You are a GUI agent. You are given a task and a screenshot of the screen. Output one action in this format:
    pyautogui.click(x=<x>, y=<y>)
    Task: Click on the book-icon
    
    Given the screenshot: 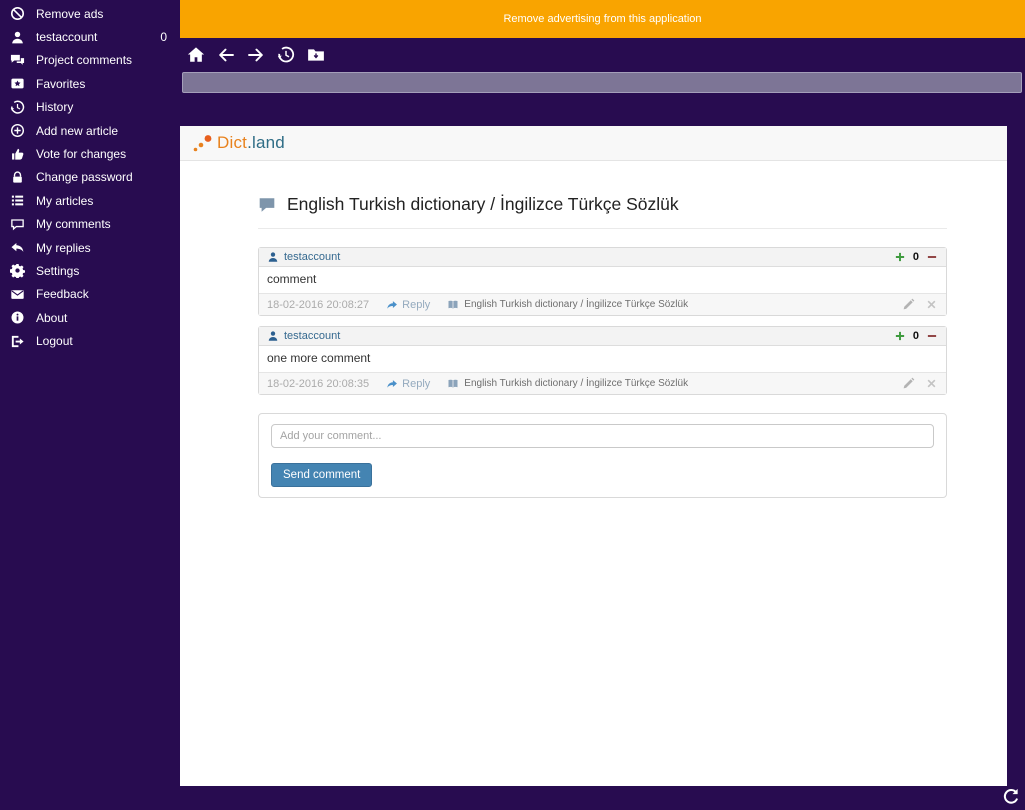 What is the action you would take?
    pyautogui.click(x=453, y=305)
    